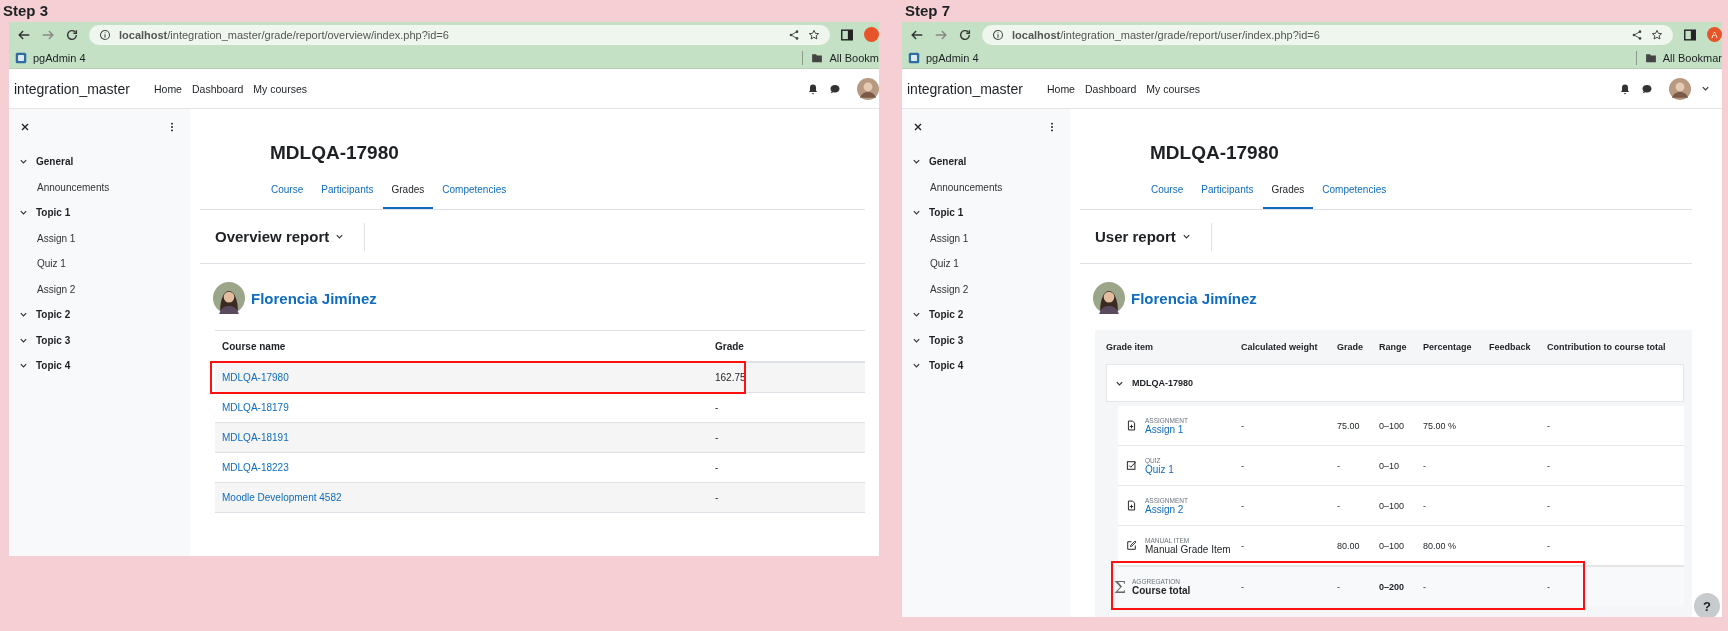  I want to click on column-header: Contribution to course total, so click(1607, 347).